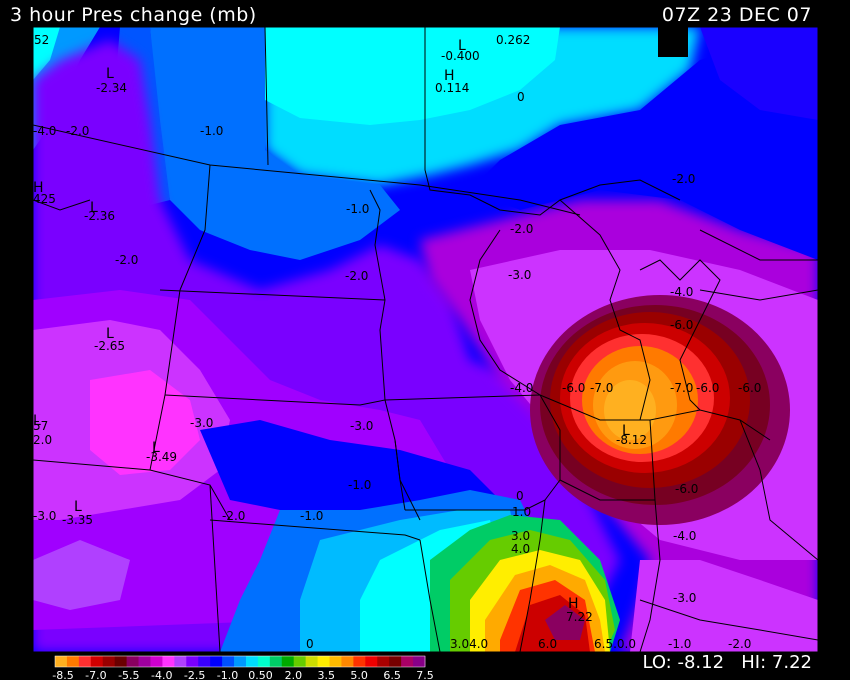 The height and width of the screenshot is (680, 850). I want to click on contour-label: 7.22, so click(579, 617).